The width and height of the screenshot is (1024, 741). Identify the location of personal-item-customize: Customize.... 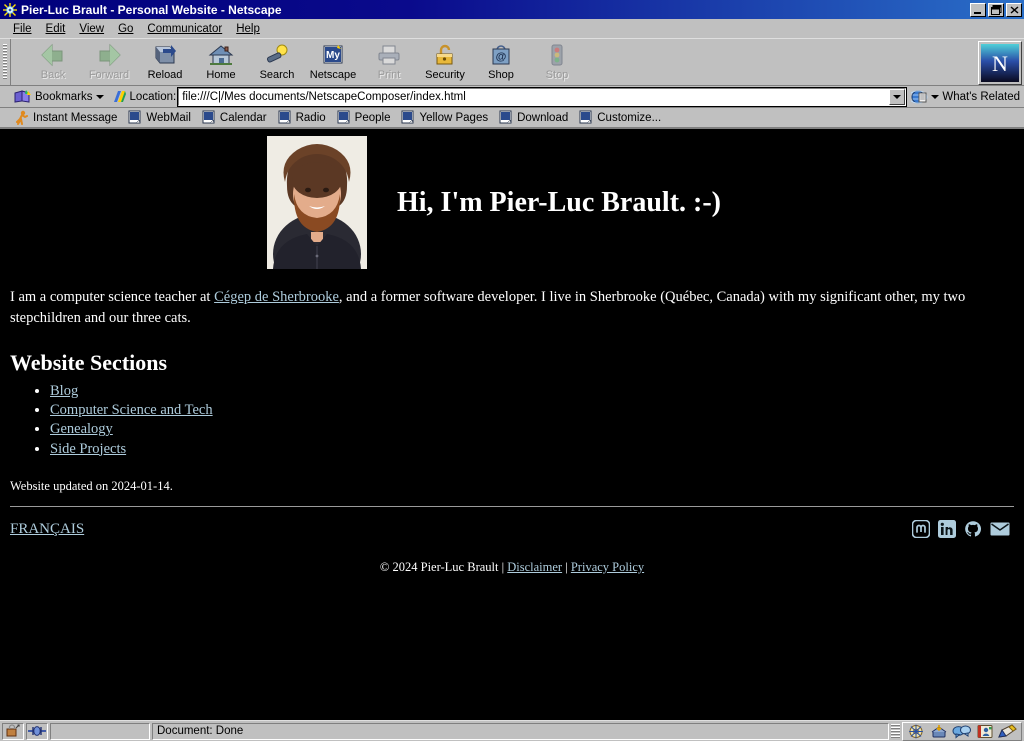
(621, 117).